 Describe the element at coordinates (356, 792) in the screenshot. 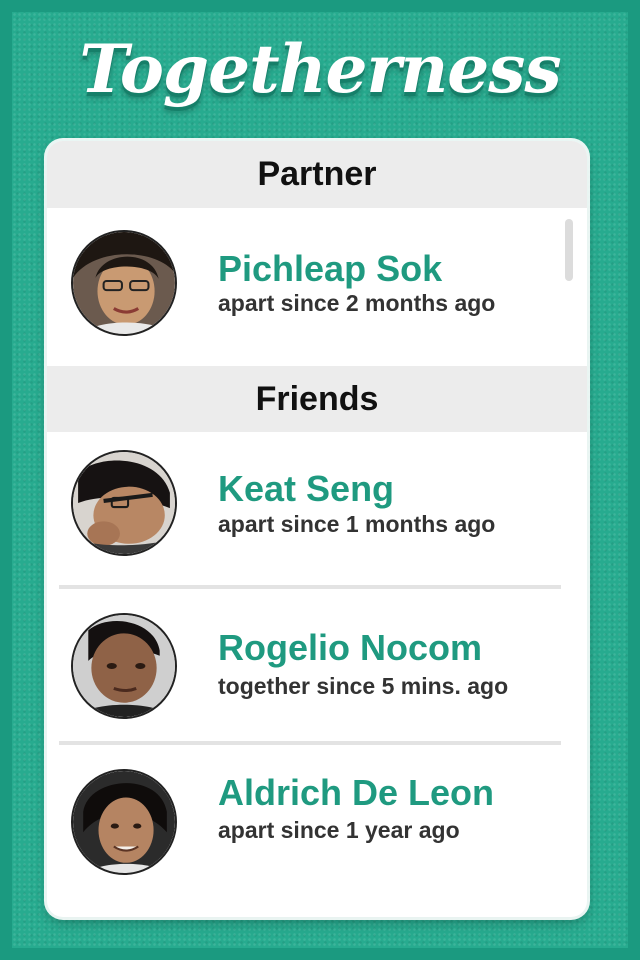

I see `contact-name: Aldrich De Leon` at that location.